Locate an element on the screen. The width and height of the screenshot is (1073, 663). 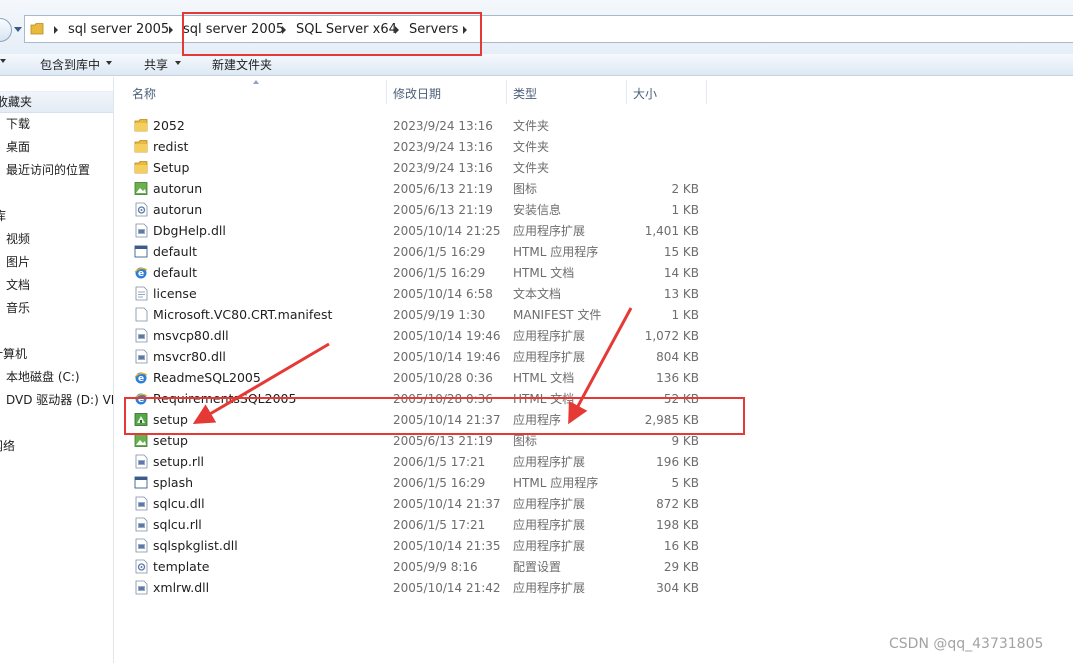
file-name: ReadmeSQL2005 is located at coordinates (207, 377).